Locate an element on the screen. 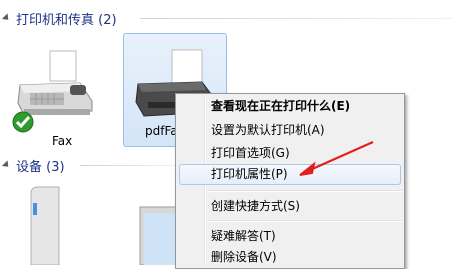 The width and height of the screenshot is (453, 269). menu-item-troubleshoot: 疑难解答(T) is located at coordinates (290, 236).